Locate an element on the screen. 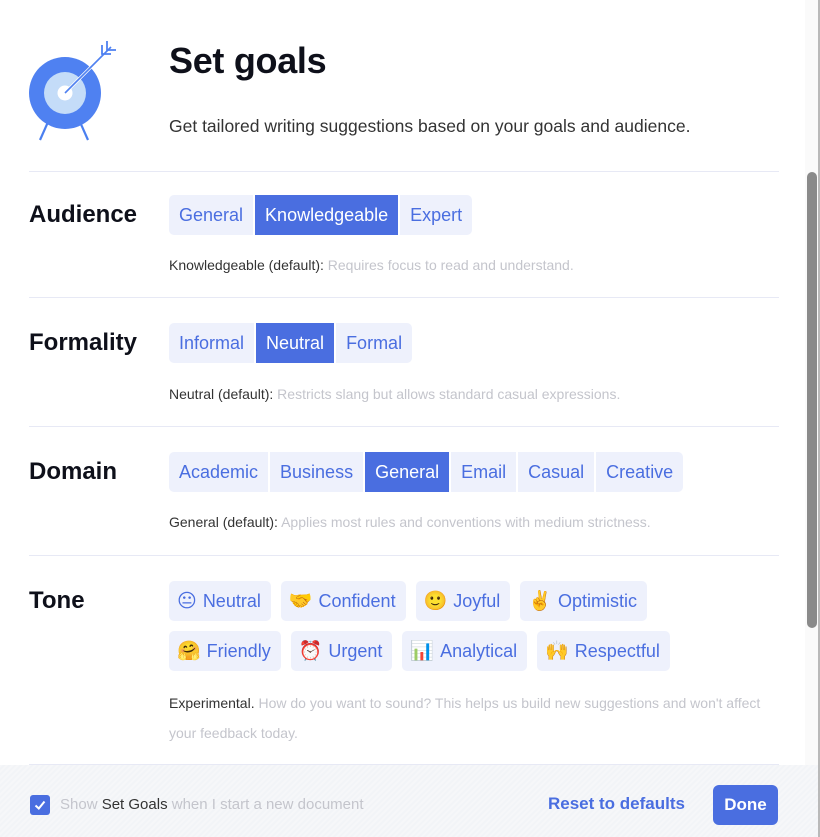 Image resolution: width=820 pixels, height=837 pixels. tone-chip-analytical: 📊 Analytical is located at coordinates (465, 651).